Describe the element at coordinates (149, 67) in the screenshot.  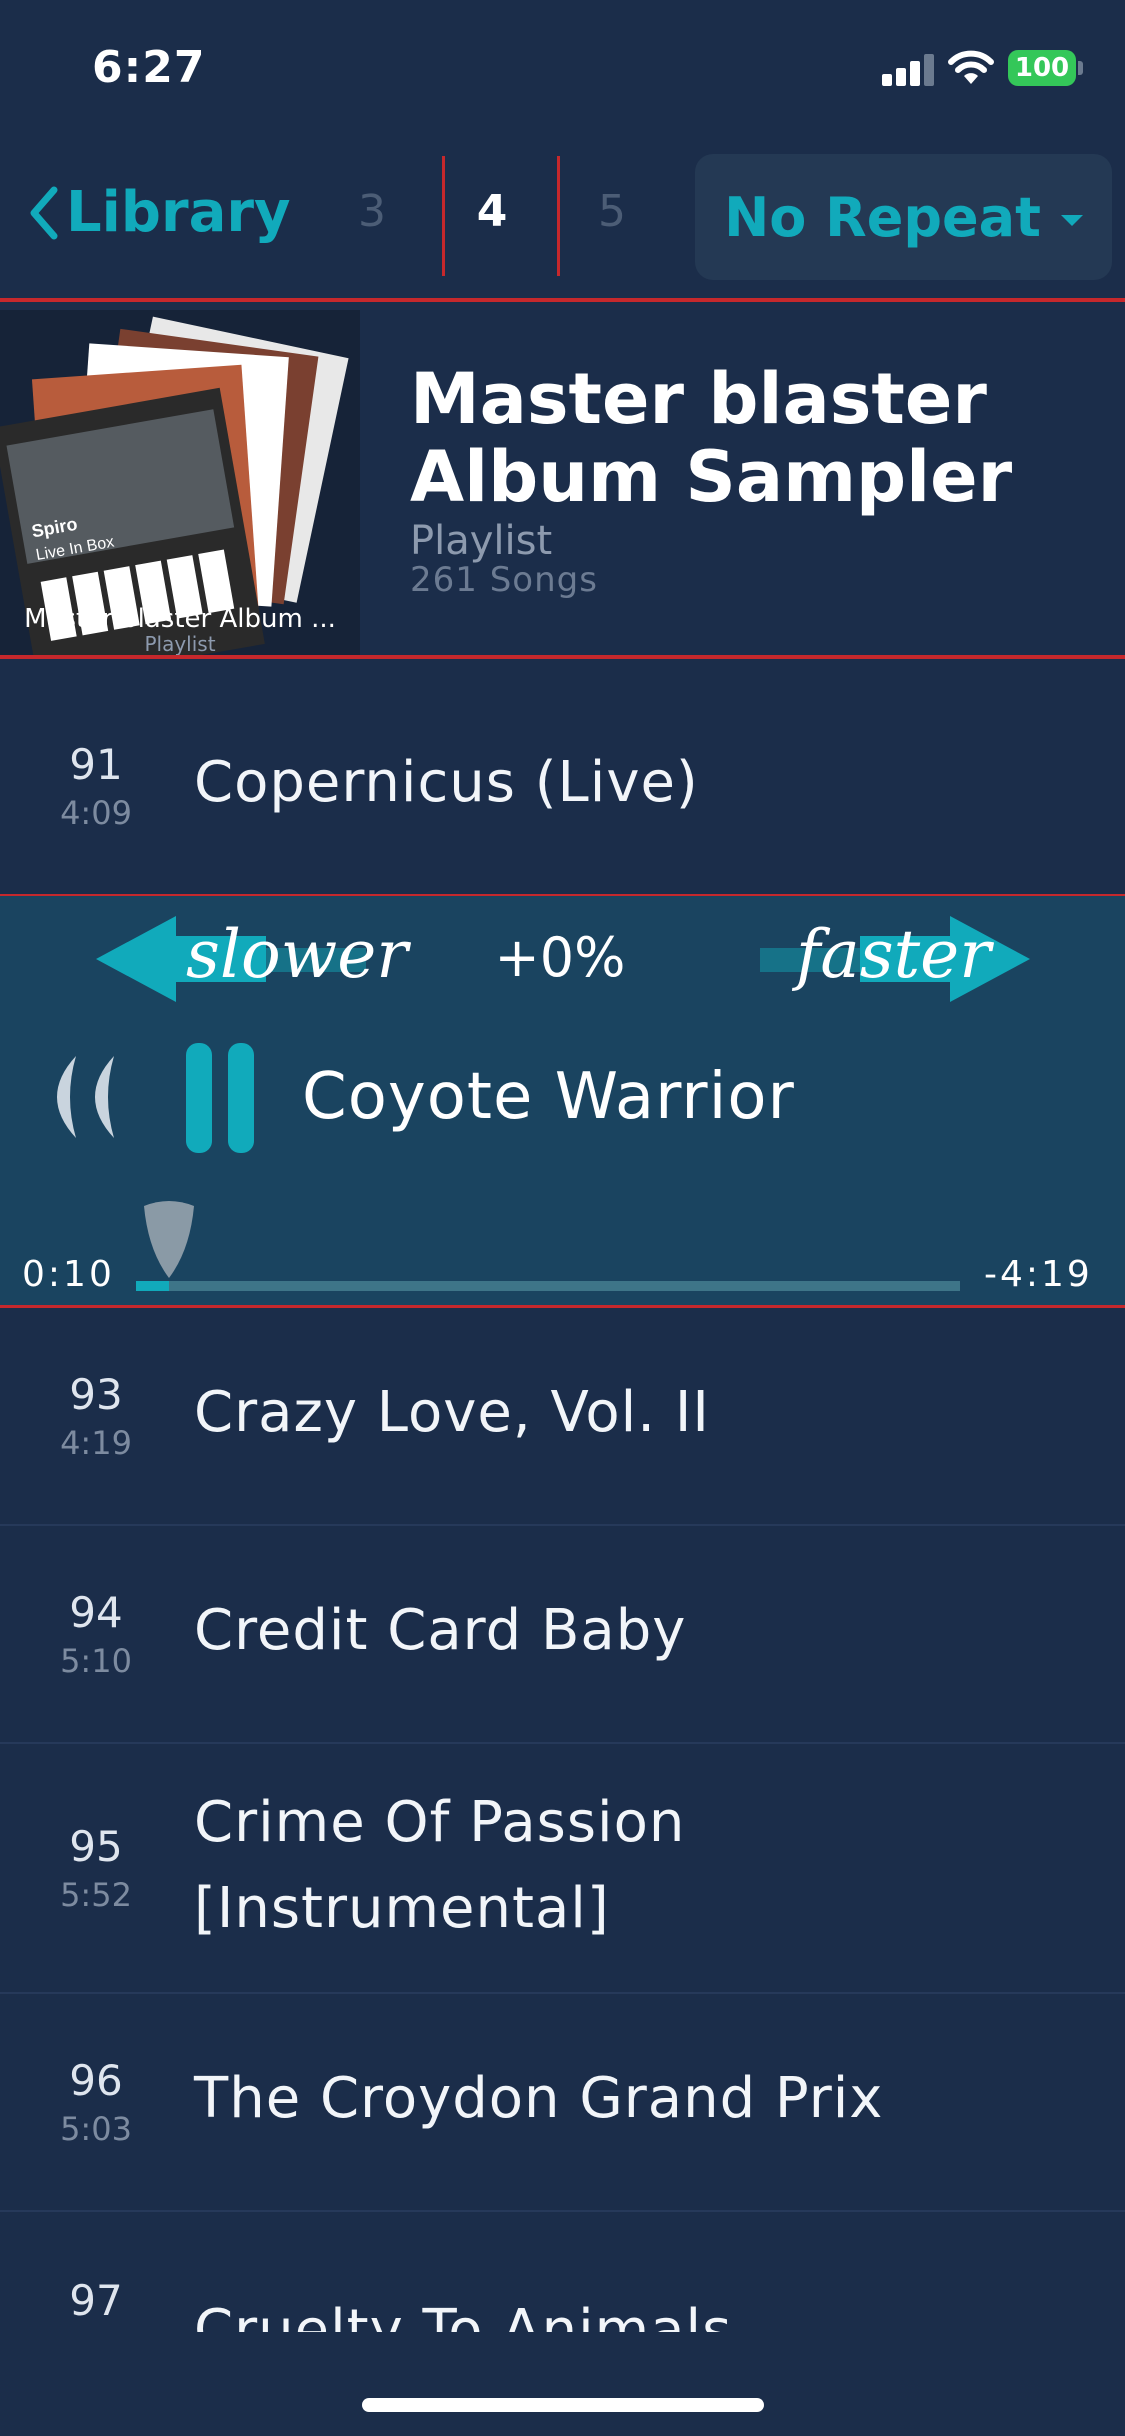
I see `status-time: 6:27` at that location.